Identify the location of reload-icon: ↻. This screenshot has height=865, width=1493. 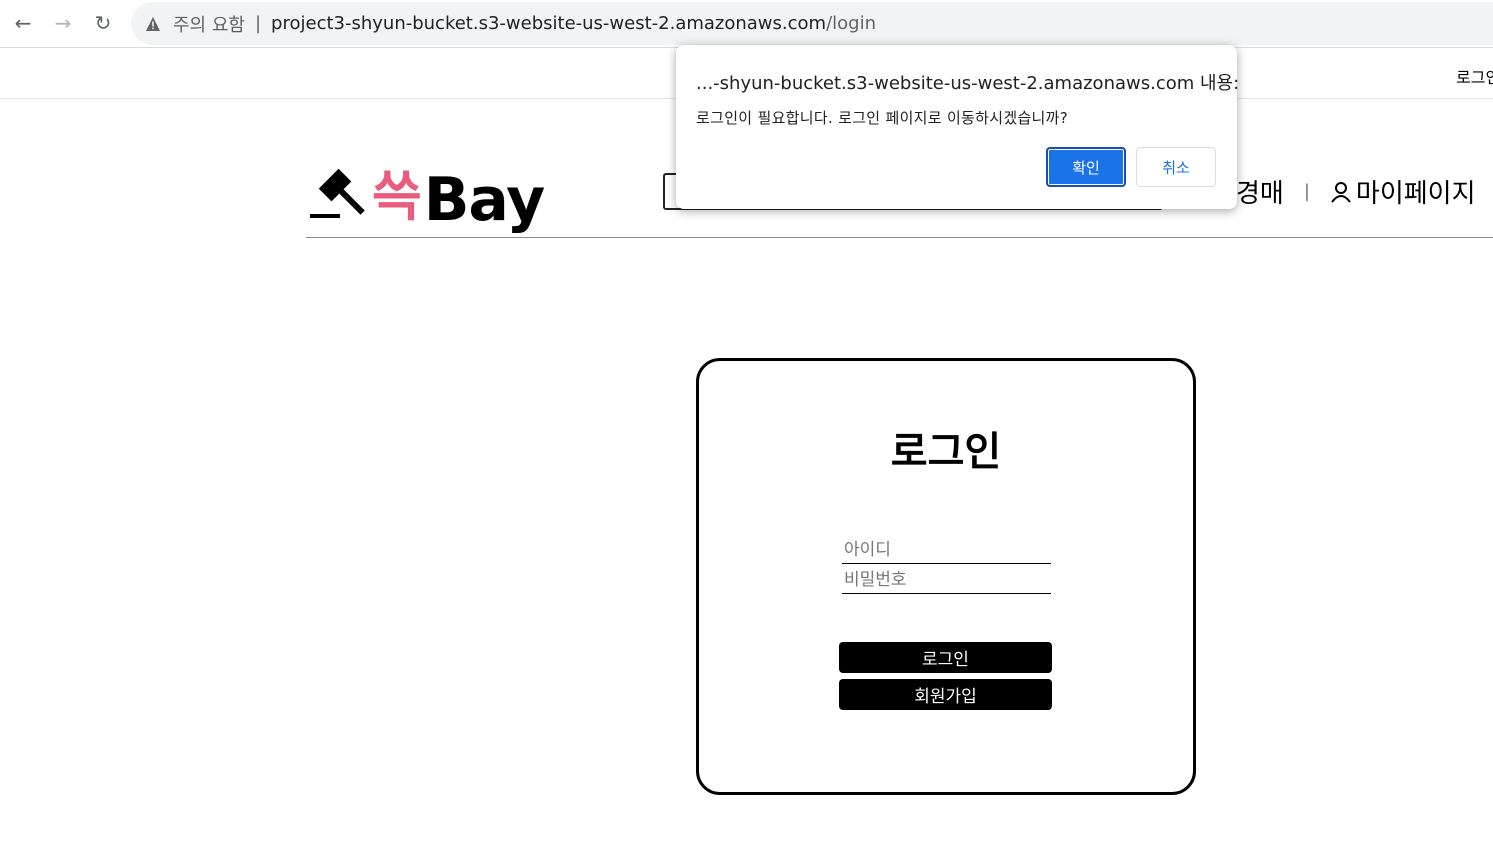
(103, 23).